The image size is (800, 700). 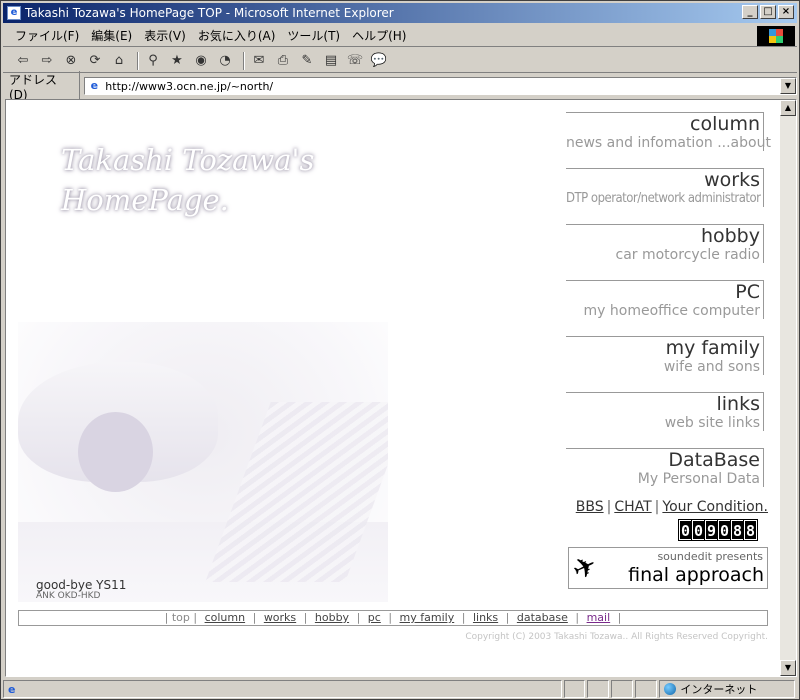 I want to click on nav-hobby: hobby car motorcycle radio, so click(x=665, y=243).